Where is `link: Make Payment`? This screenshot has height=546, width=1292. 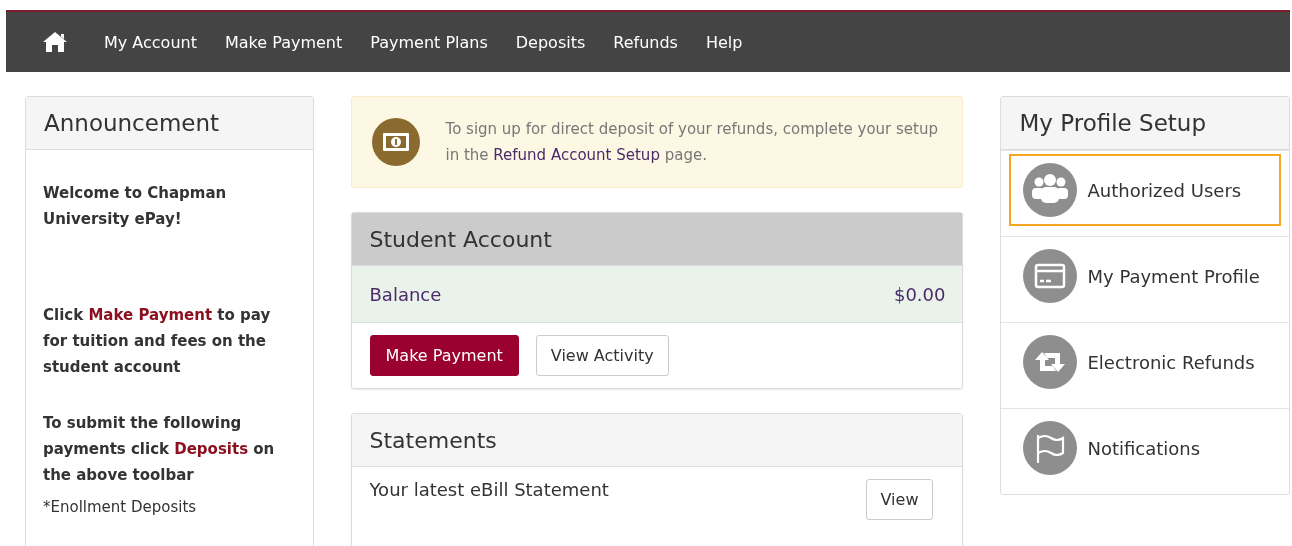
link: Make Payment is located at coordinates (150, 315).